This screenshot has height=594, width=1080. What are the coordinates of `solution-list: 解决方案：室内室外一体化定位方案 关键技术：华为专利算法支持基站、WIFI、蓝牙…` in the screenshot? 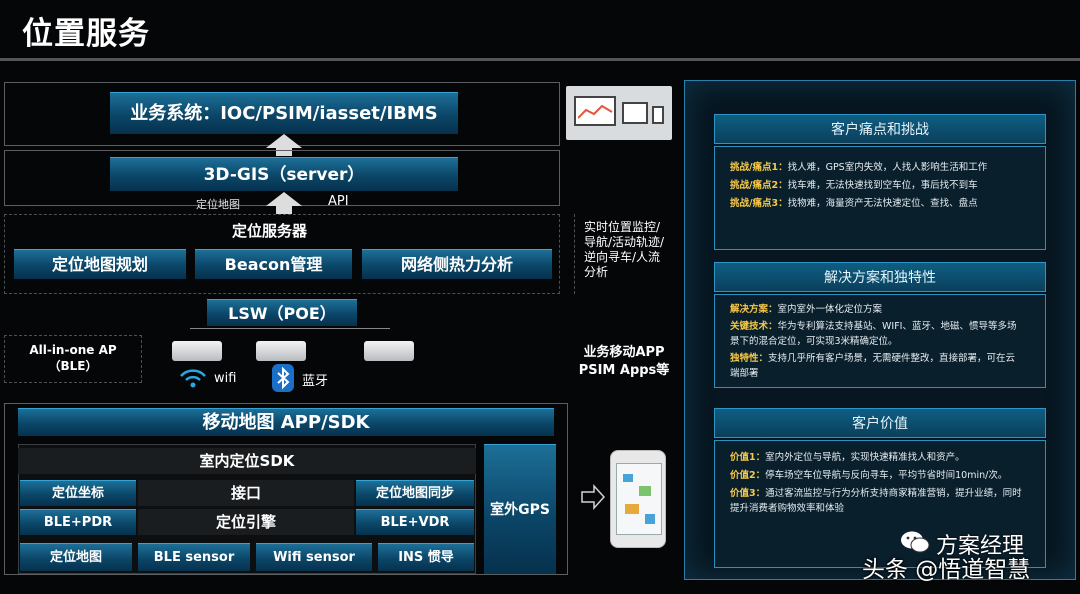 It's located at (873, 341).